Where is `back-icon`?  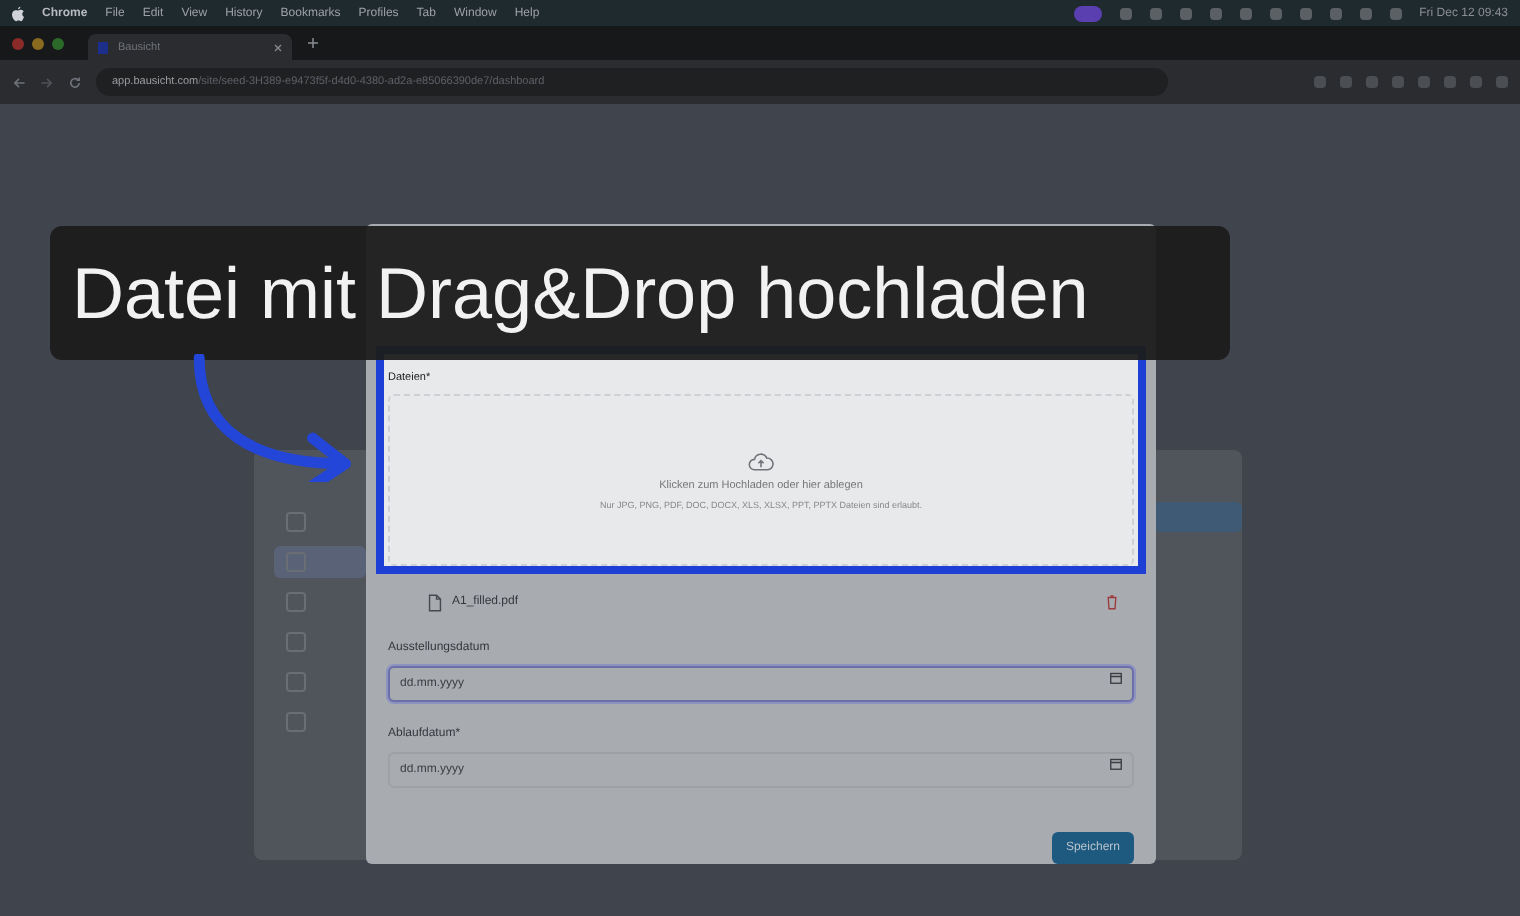 back-icon is located at coordinates (19, 82).